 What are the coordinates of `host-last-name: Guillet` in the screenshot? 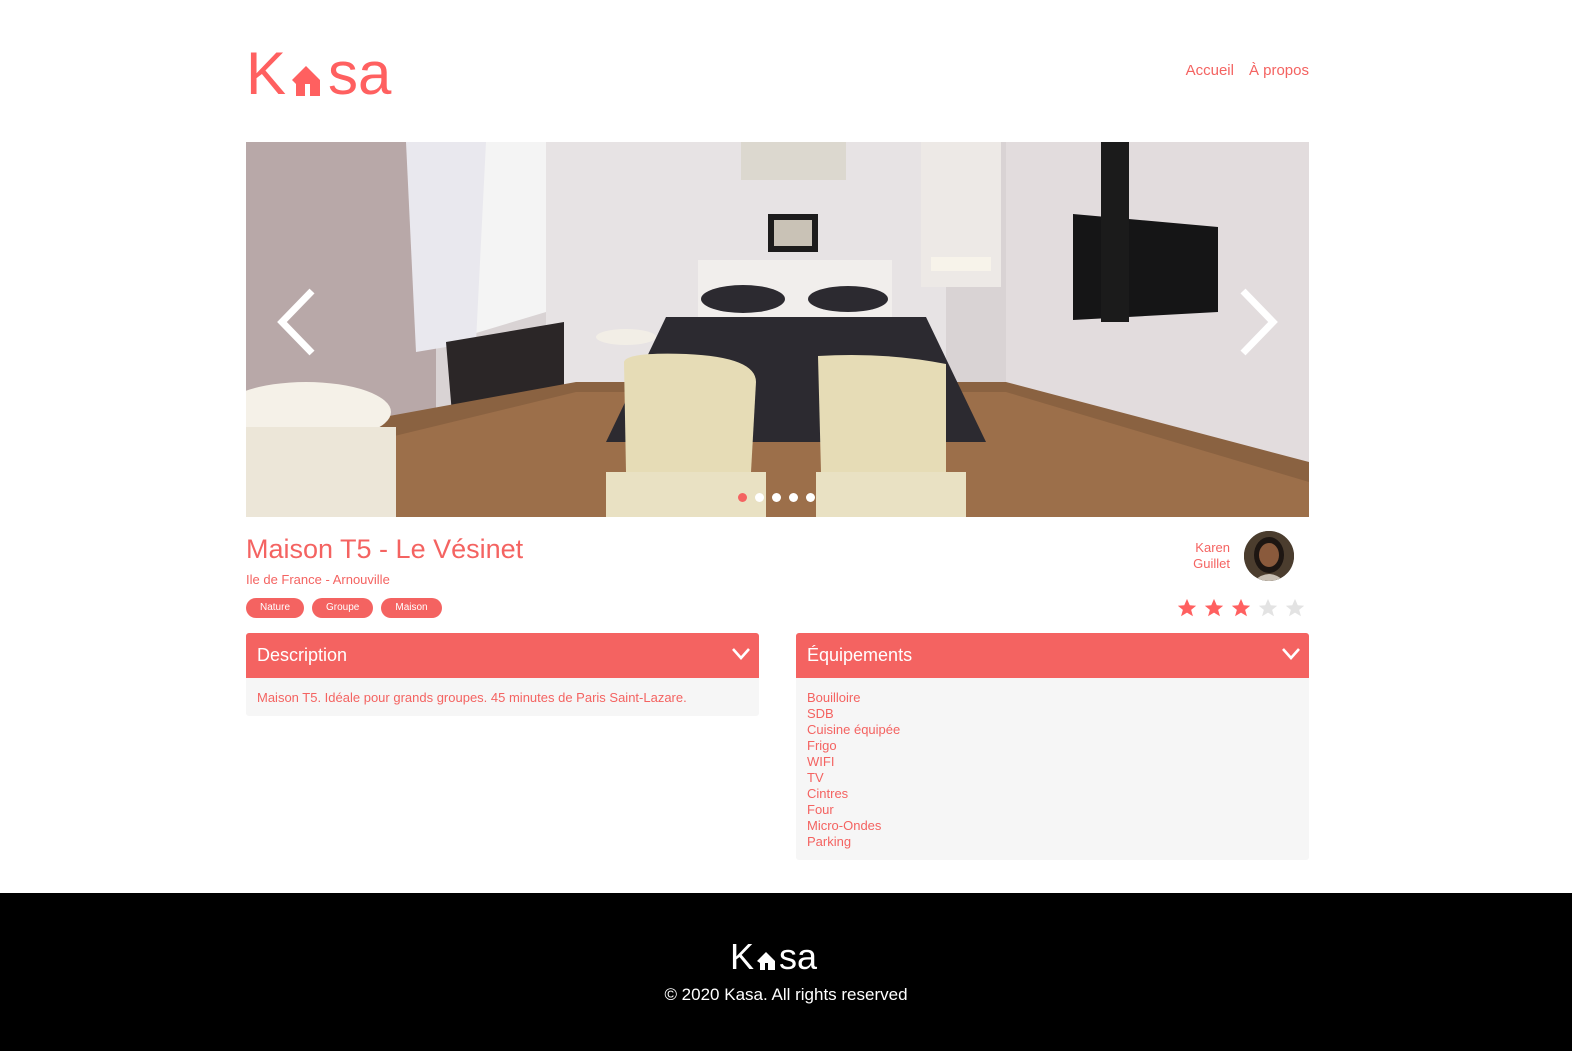 It's located at (1211, 563).